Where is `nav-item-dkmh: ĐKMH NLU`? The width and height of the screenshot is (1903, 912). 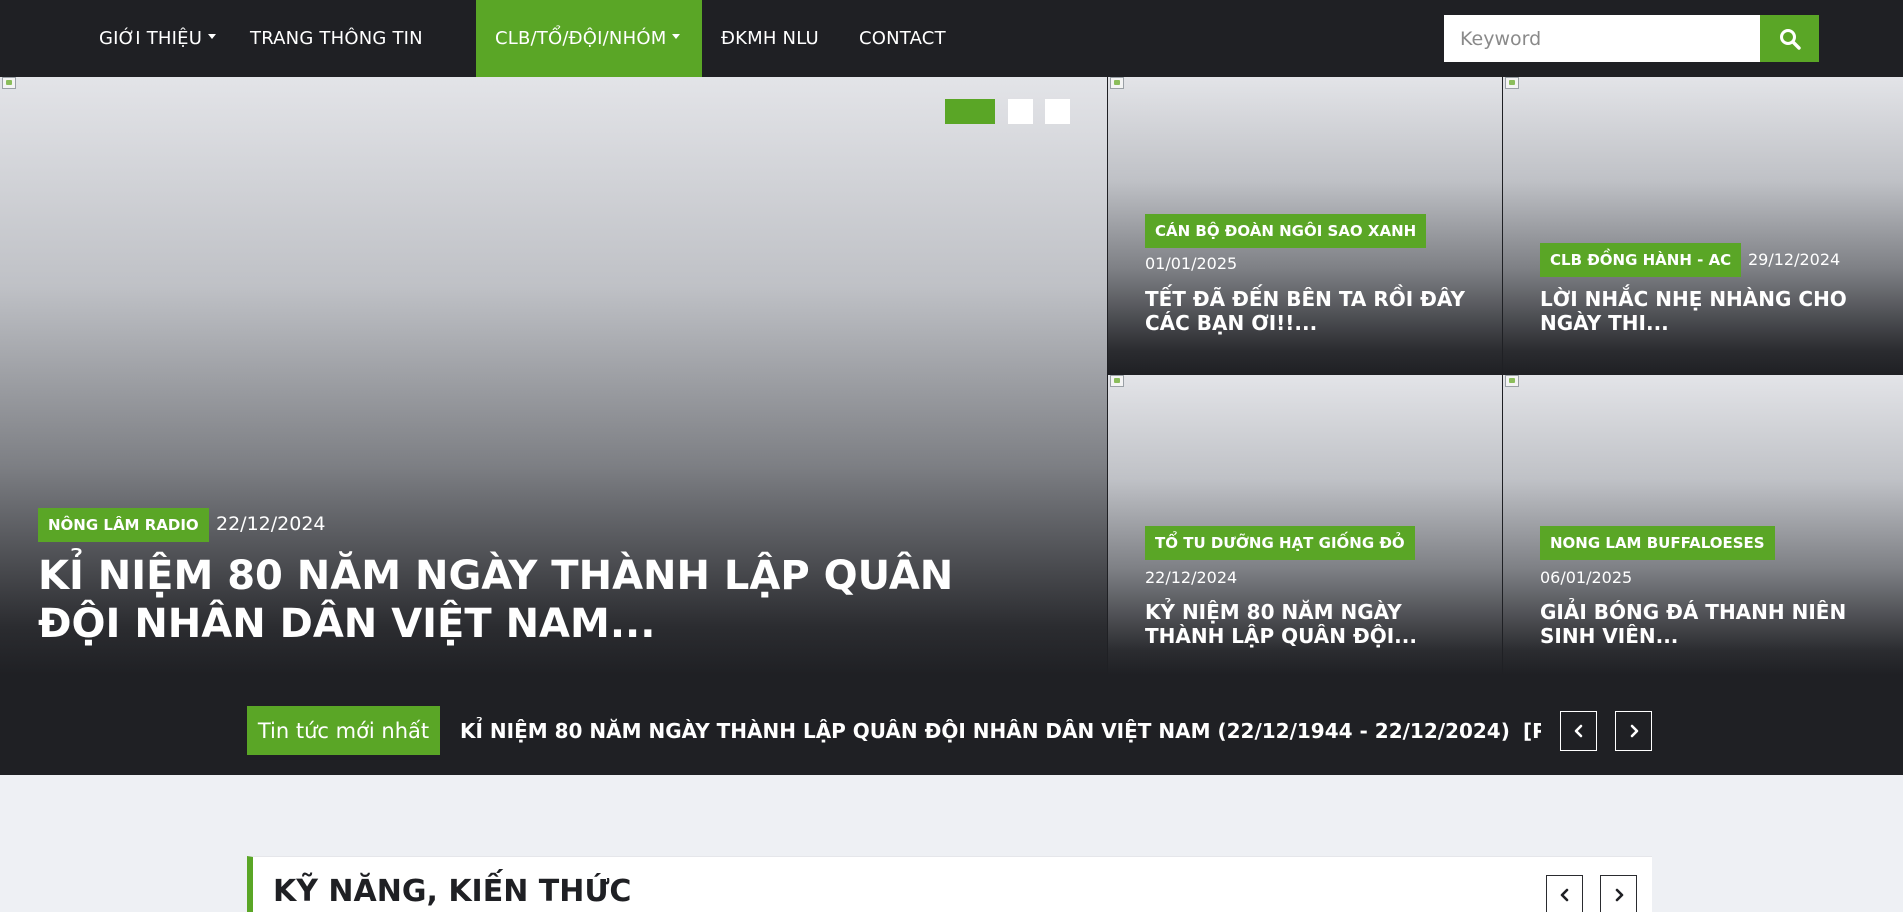
nav-item-dkmh: ĐKMH NLU is located at coordinates (770, 38).